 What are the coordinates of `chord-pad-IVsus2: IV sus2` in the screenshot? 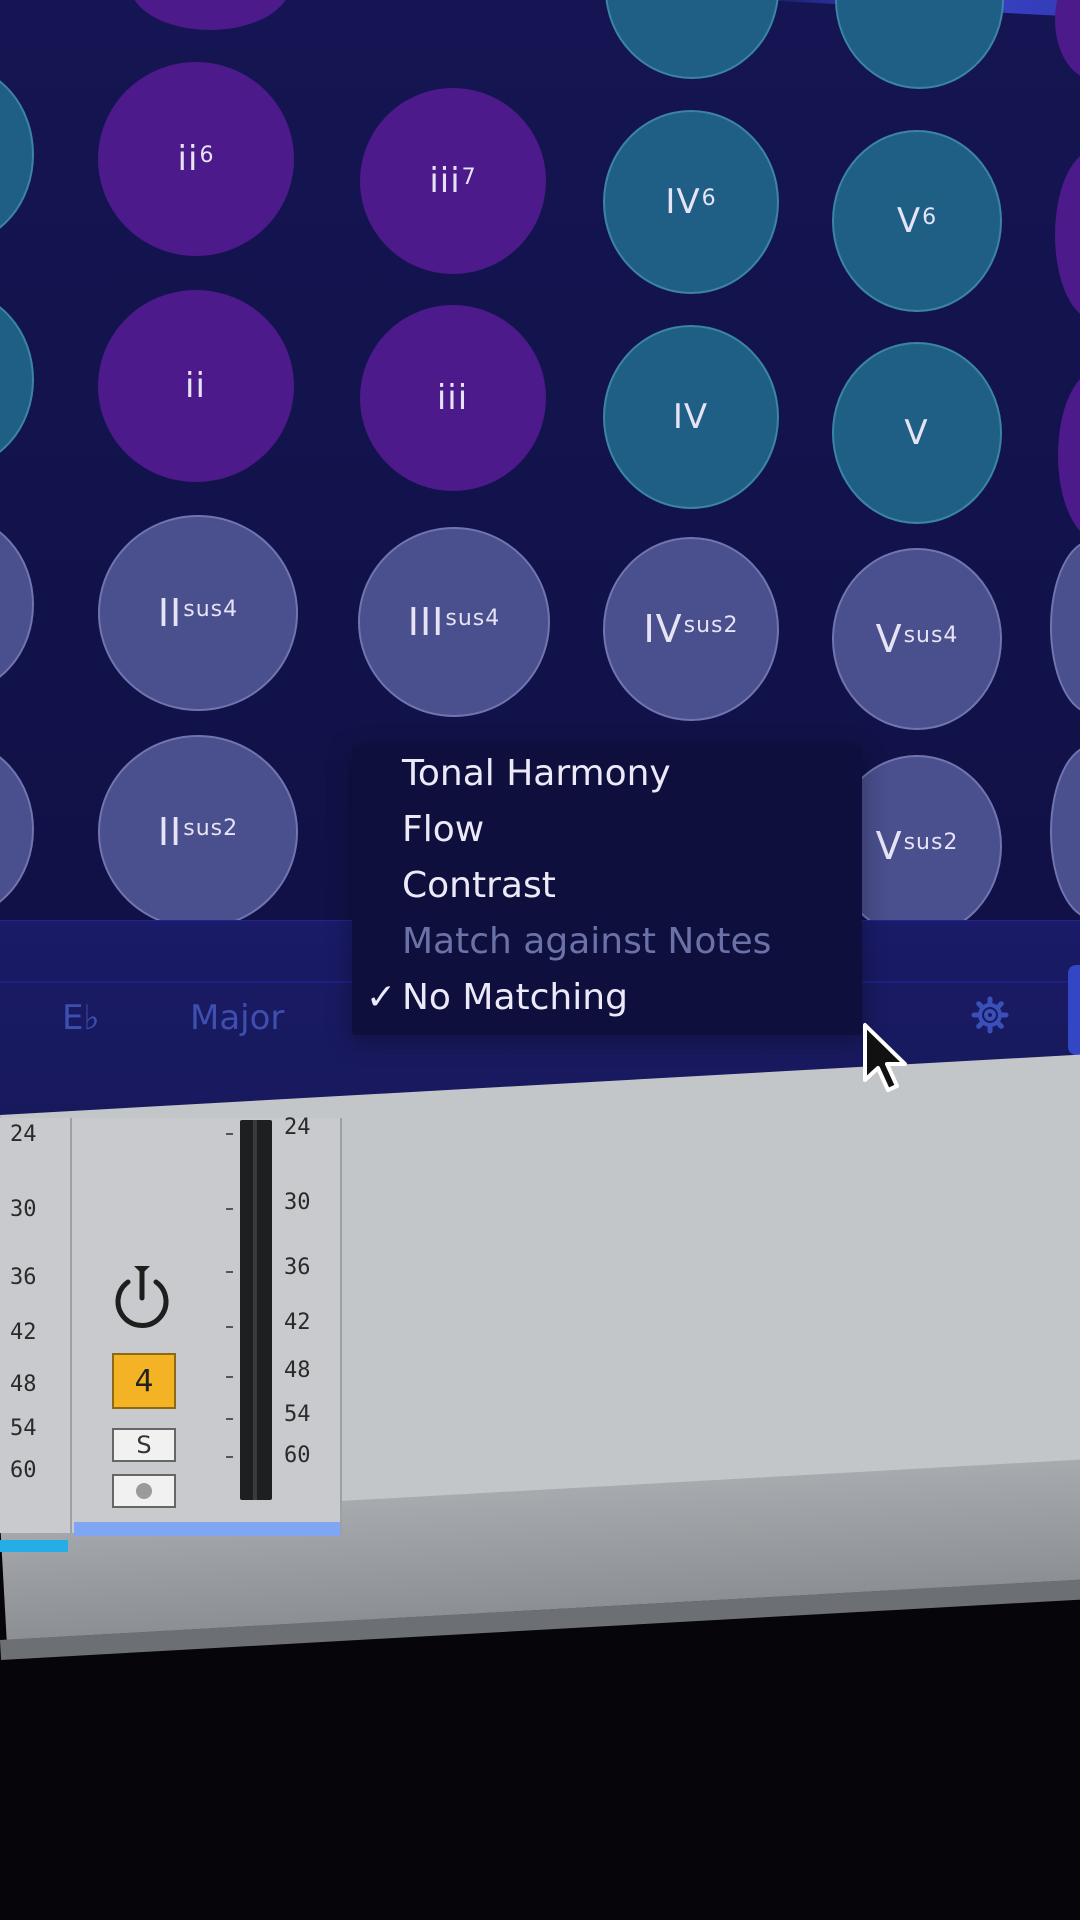 It's located at (691, 629).